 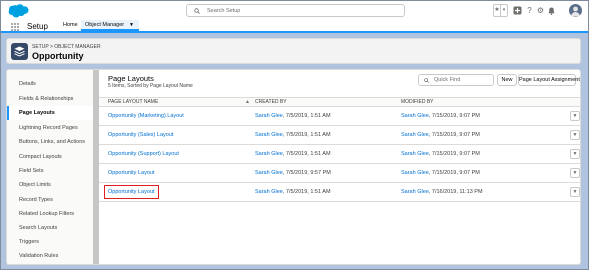 What do you see at coordinates (50, 200) in the screenshot?
I see `sidebar-item-record-types: Record Types` at bounding box center [50, 200].